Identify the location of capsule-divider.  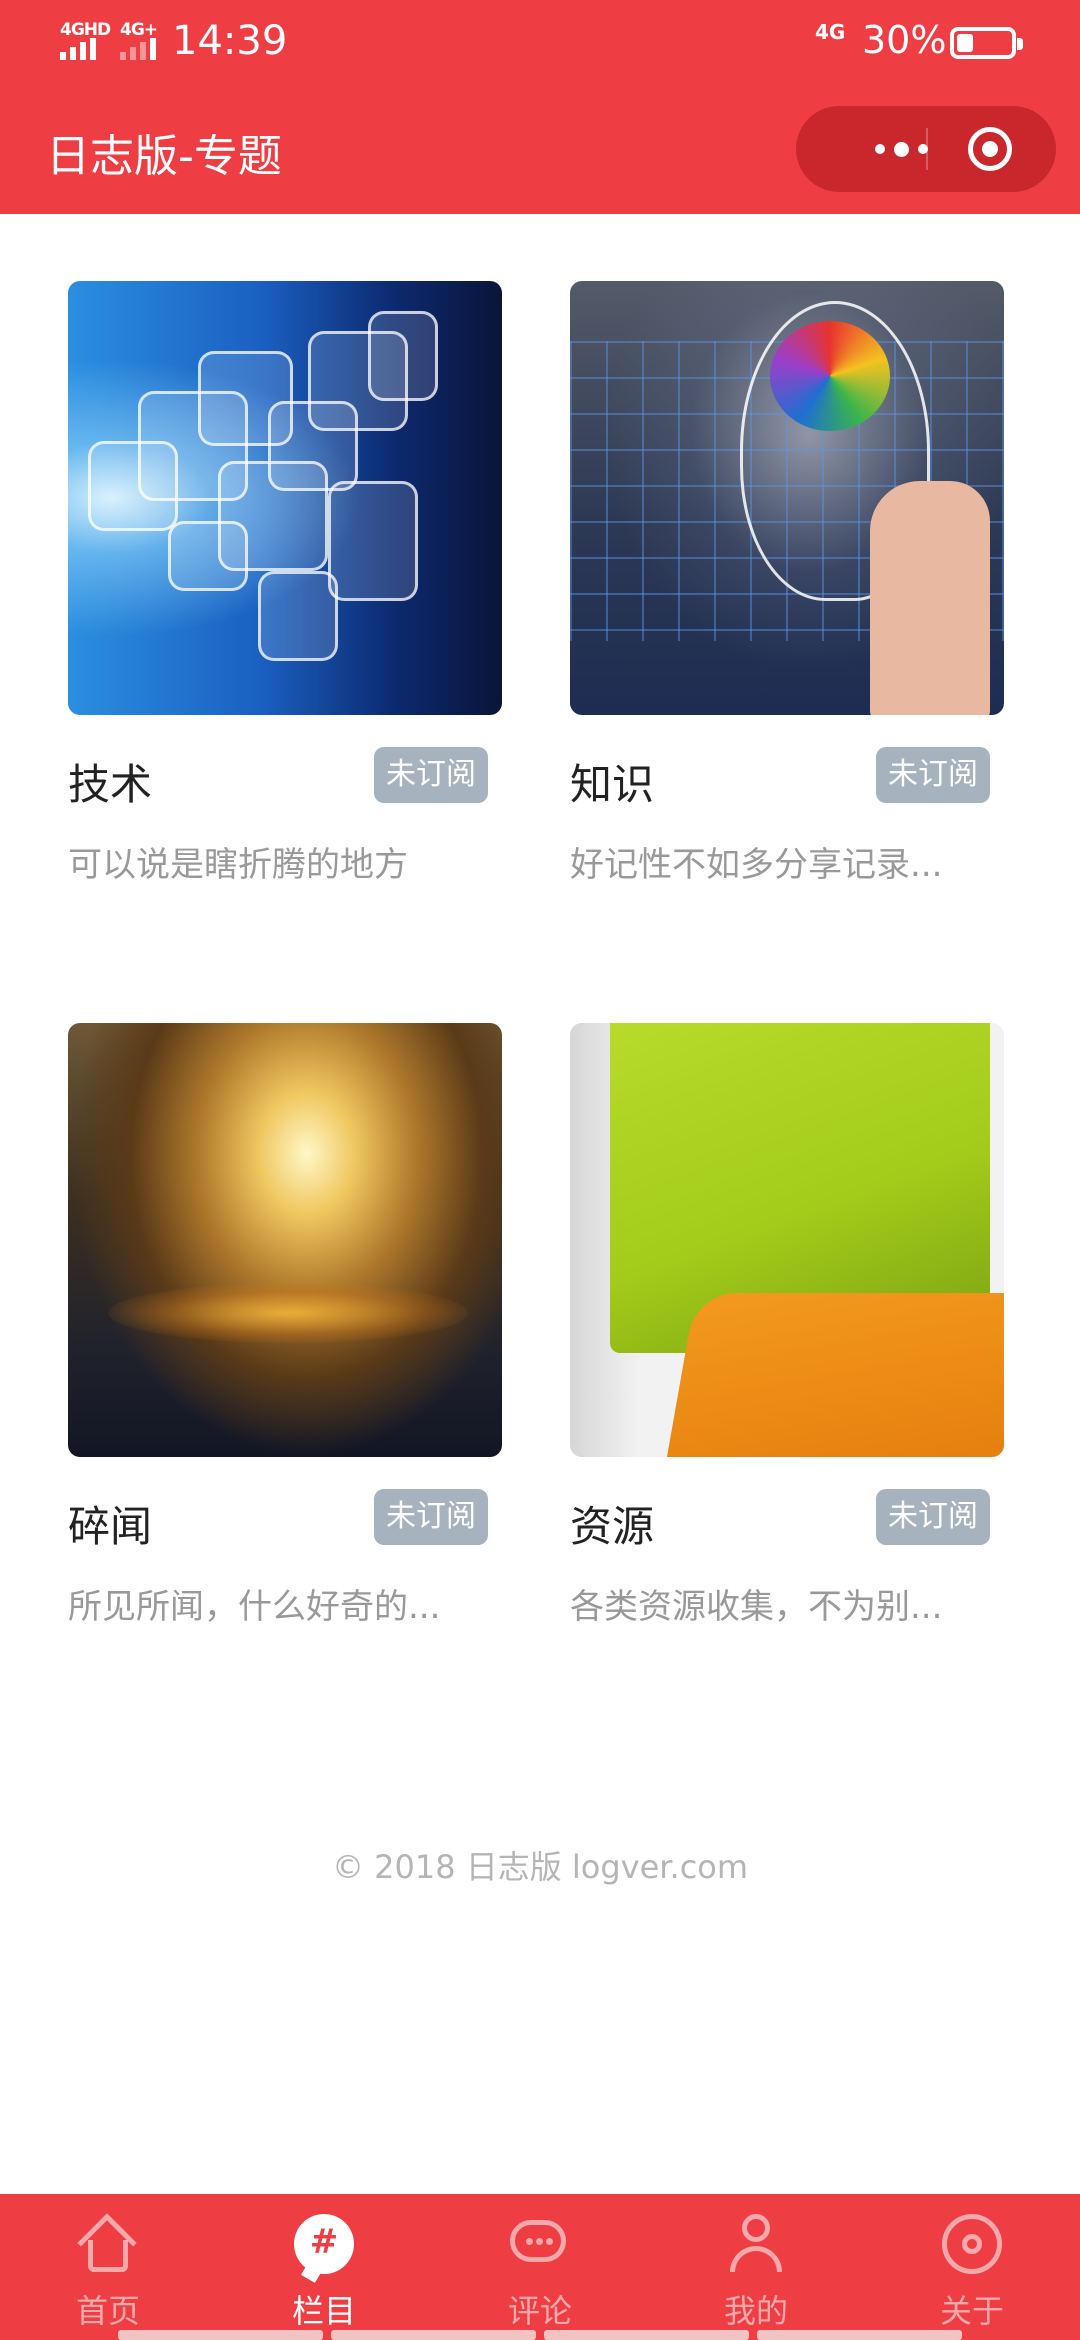
(927, 149).